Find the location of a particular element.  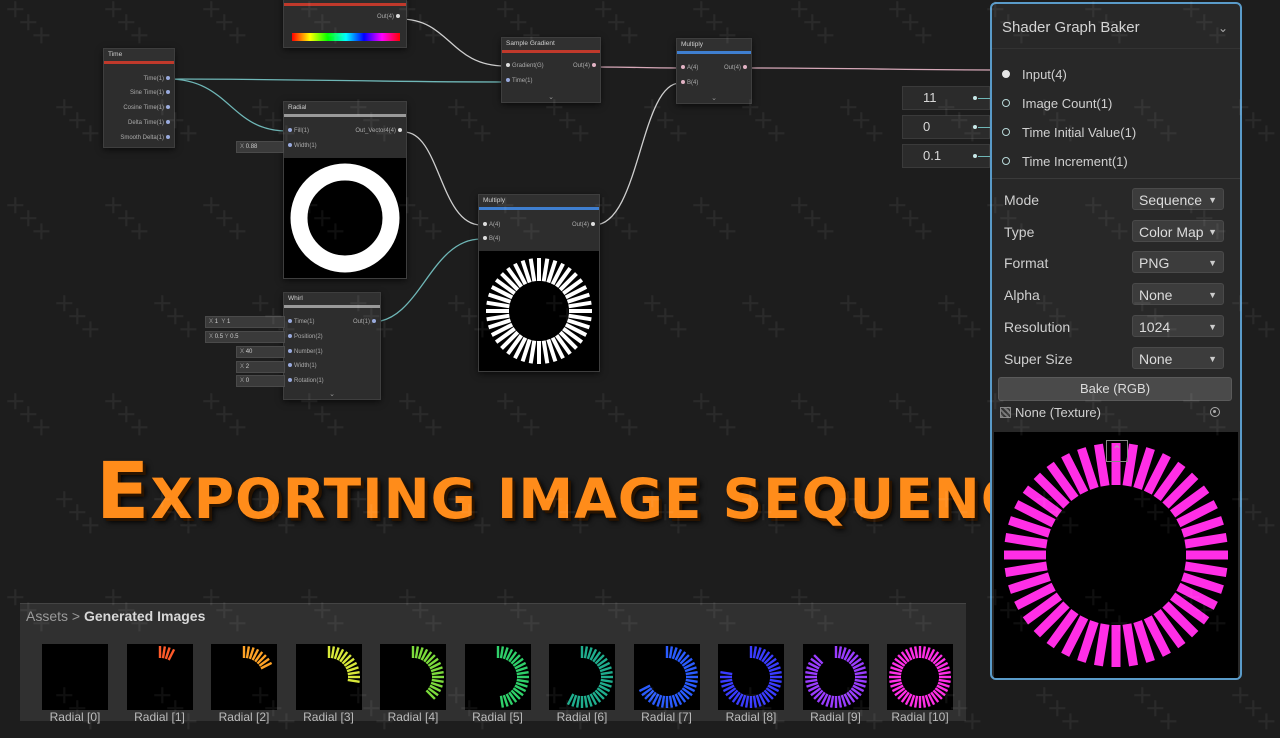

time-increment-pin: Time Increment(1) is located at coordinates (1112, 163).